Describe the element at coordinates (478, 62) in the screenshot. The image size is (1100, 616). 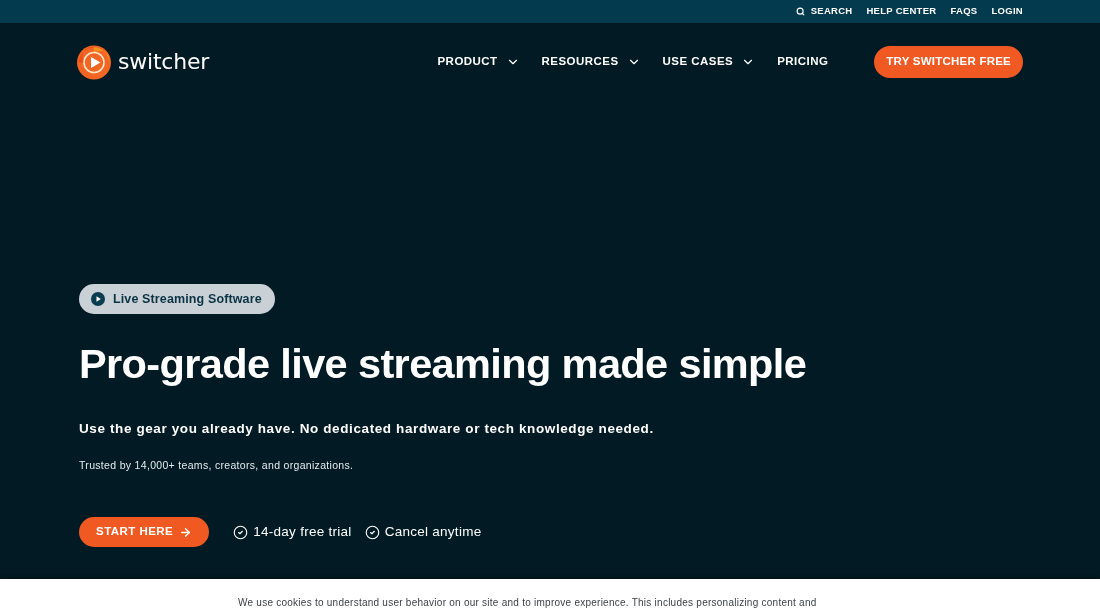
I see `nav-link: PRODUCT` at that location.